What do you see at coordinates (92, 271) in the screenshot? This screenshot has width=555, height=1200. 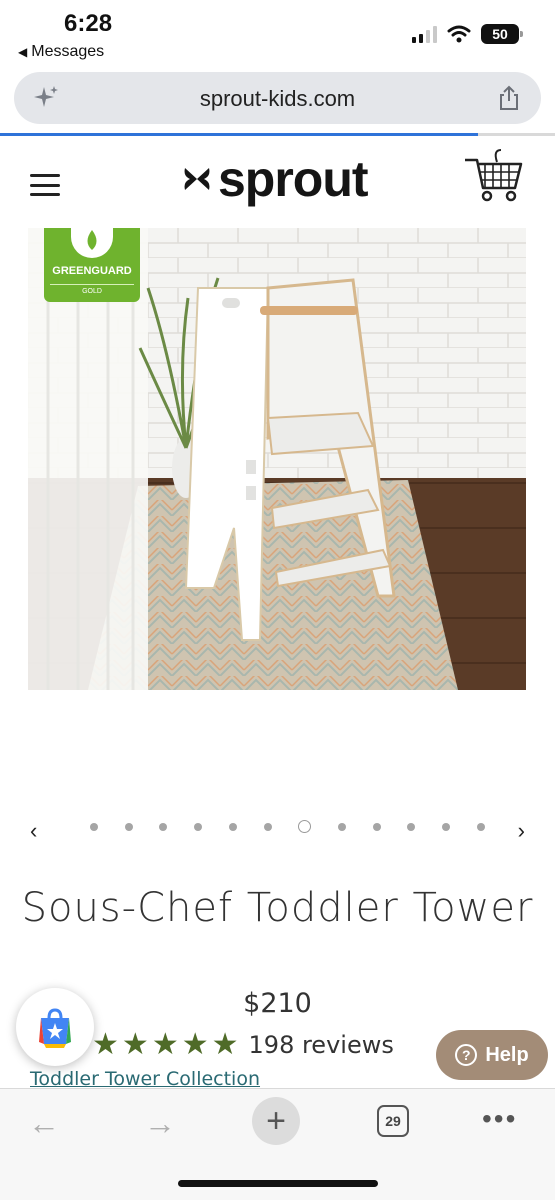 I see `badge-title: GREENGUARD` at bounding box center [92, 271].